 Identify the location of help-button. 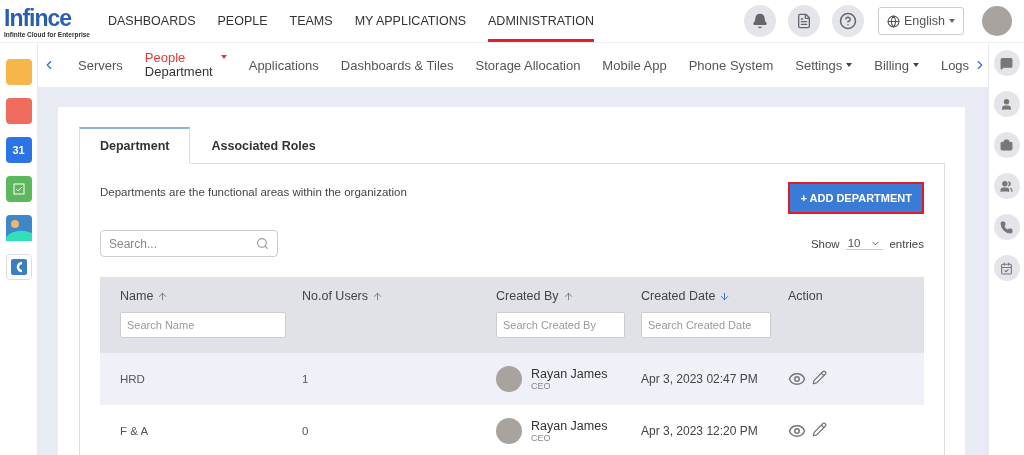
(848, 21).